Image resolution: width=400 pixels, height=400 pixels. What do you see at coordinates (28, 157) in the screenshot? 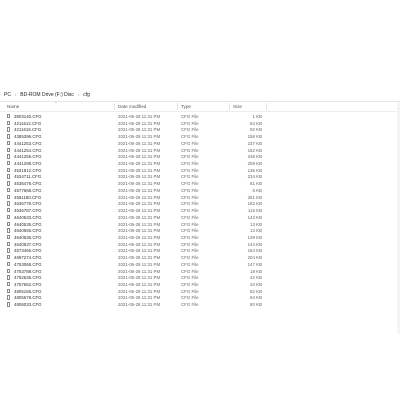
I see `file-name: 4441255.CFG` at bounding box center [28, 157].